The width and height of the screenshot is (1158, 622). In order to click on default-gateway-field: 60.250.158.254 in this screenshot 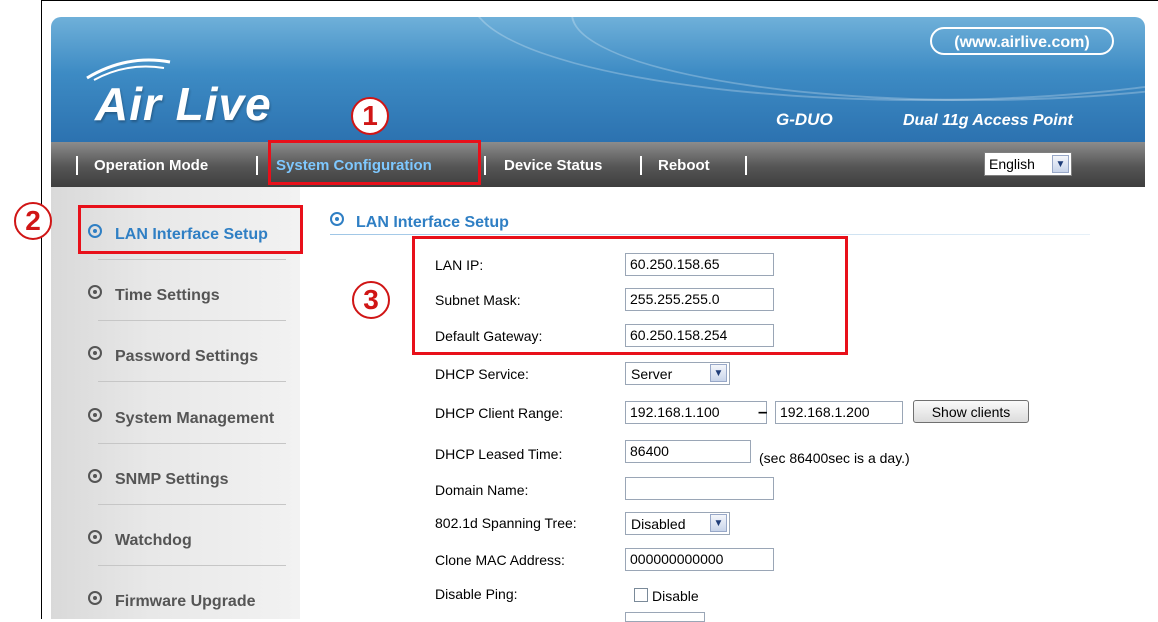, I will do `click(699, 335)`.